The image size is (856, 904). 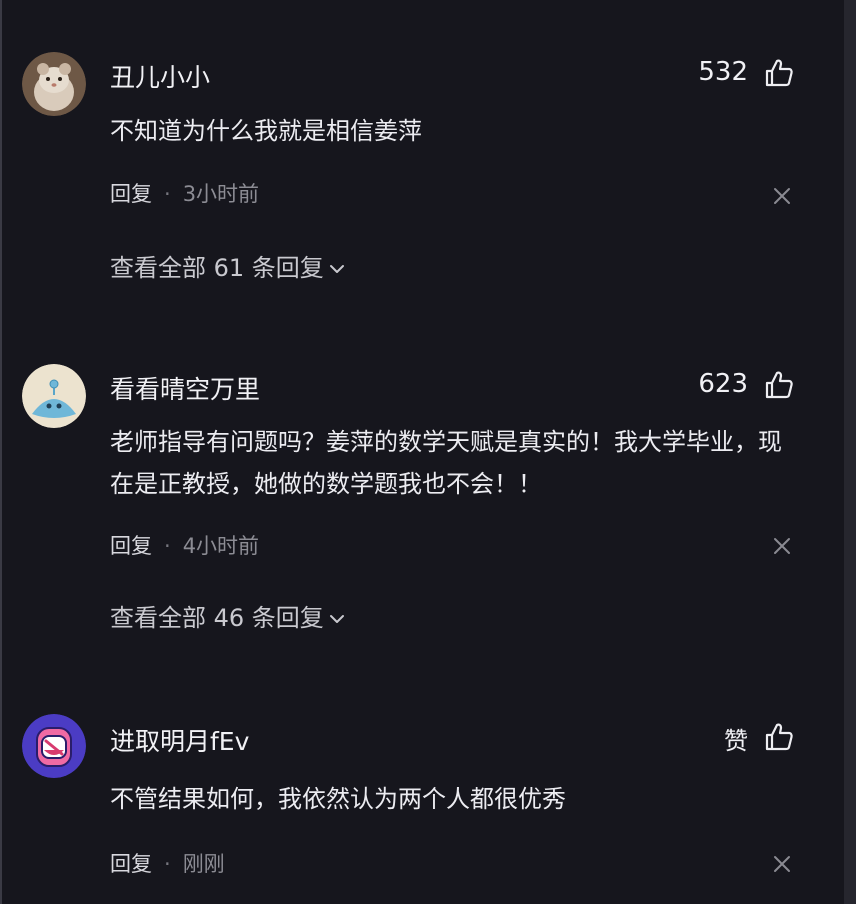 What do you see at coordinates (723, 72) in the screenshot?
I see `like-count: 532` at bounding box center [723, 72].